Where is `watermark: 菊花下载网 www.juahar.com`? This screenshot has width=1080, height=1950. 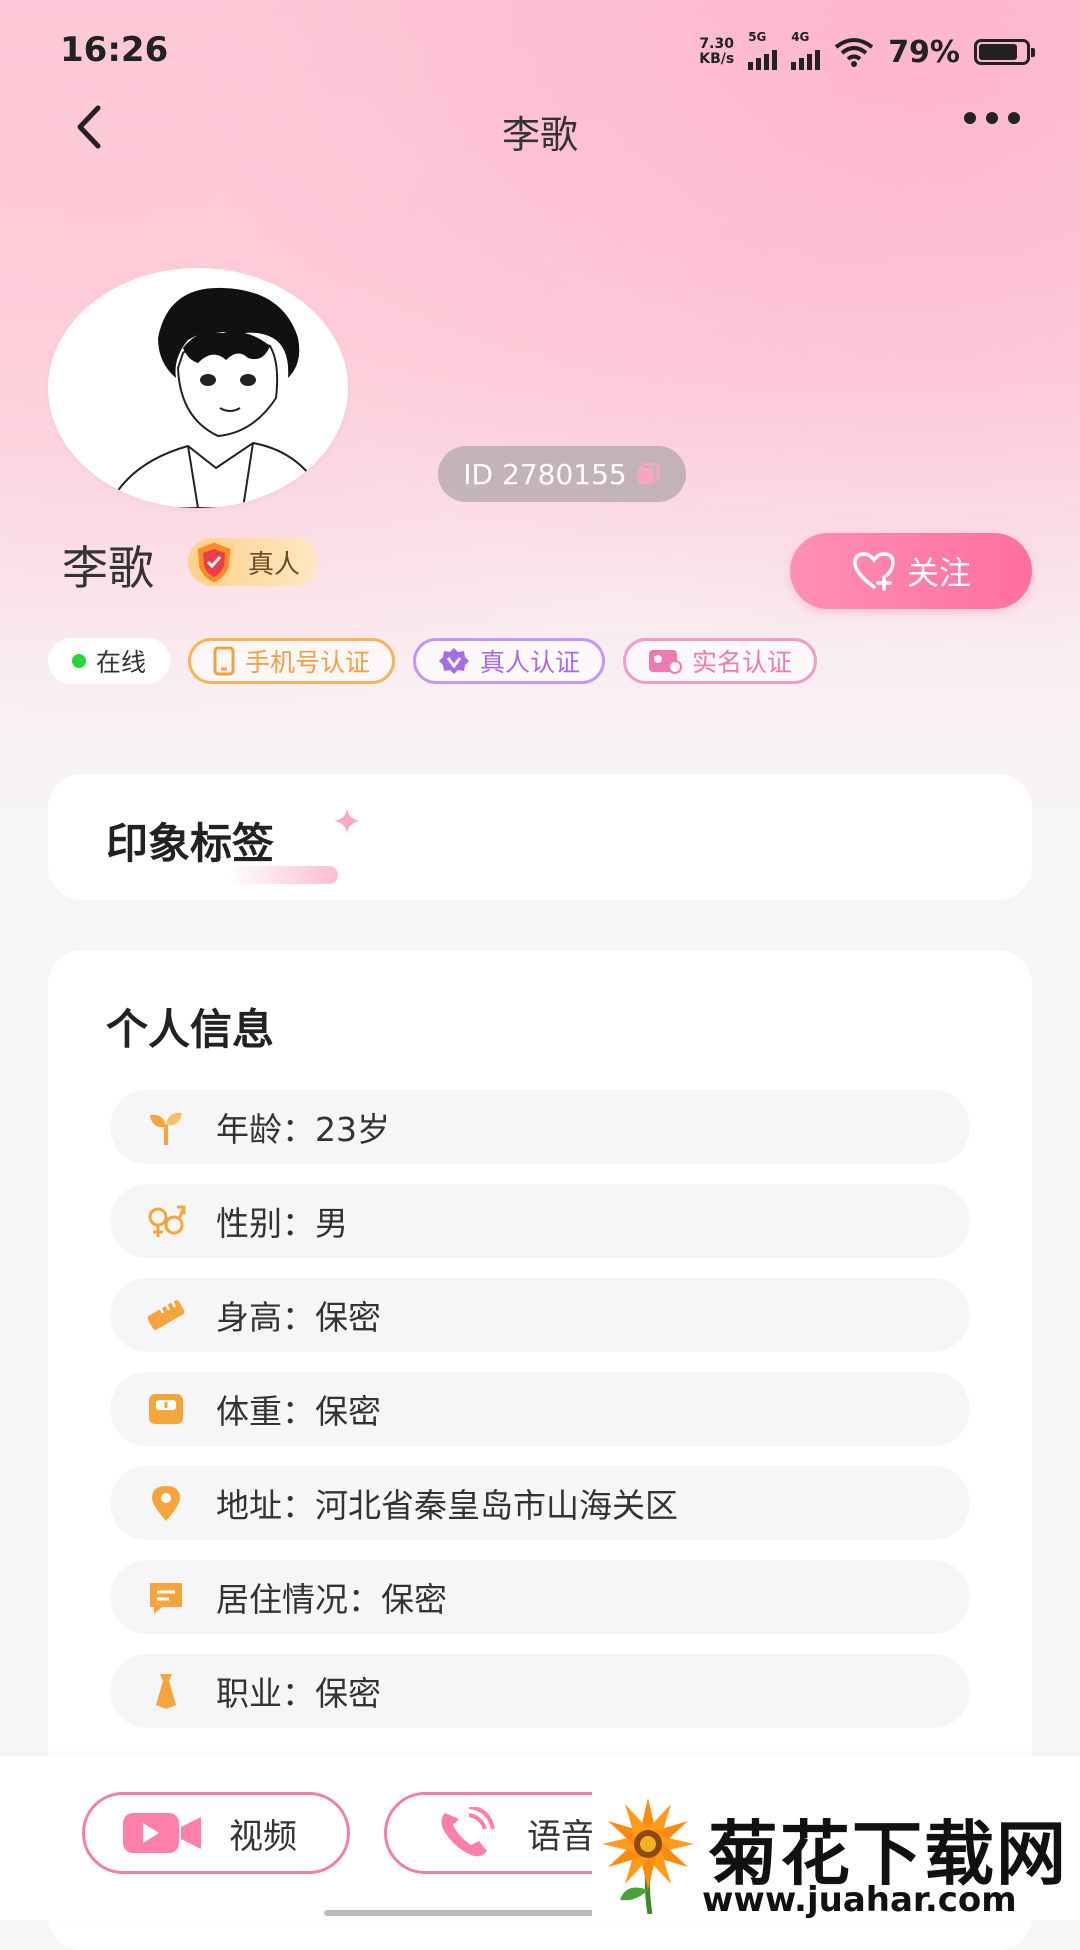
watermark: 菊花下载网 www.juahar.com is located at coordinates (836, 1853).